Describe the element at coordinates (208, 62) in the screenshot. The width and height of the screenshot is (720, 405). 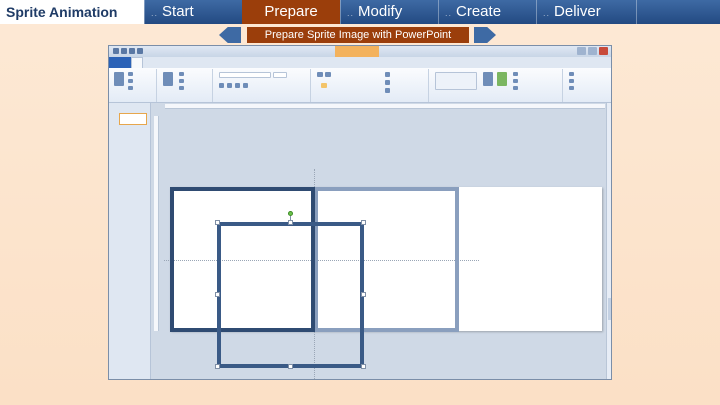
I see `ribbon-tab-view` at that location.